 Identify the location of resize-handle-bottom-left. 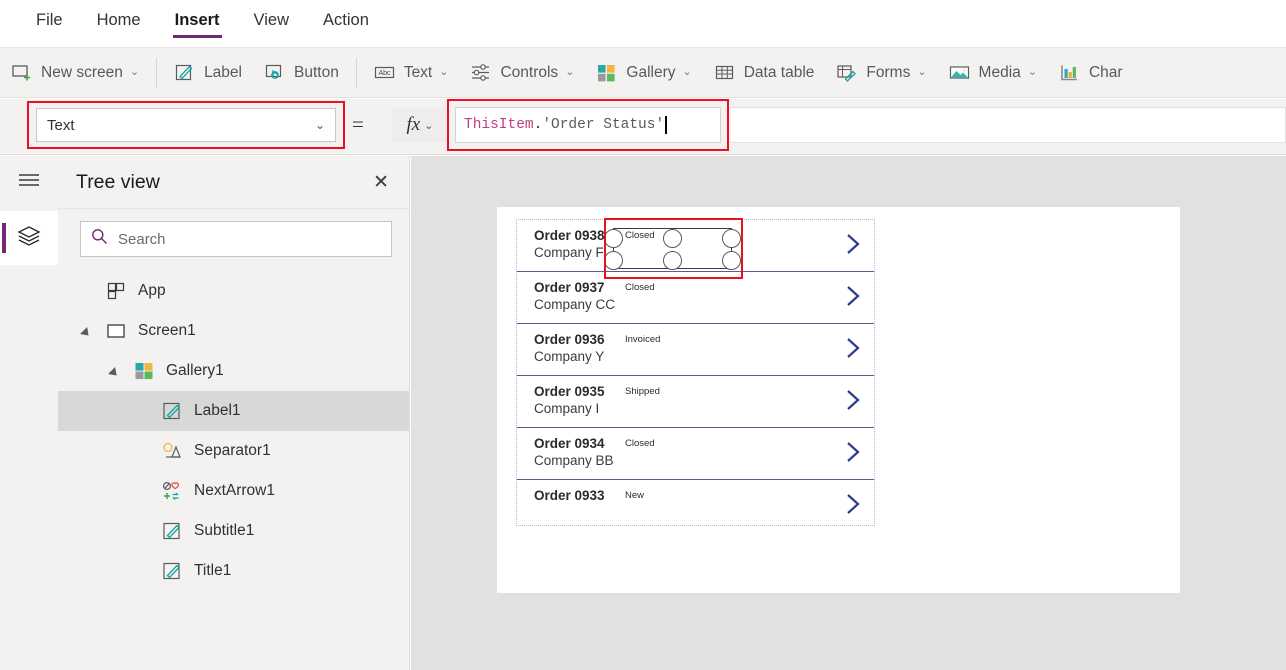
(613, 260).